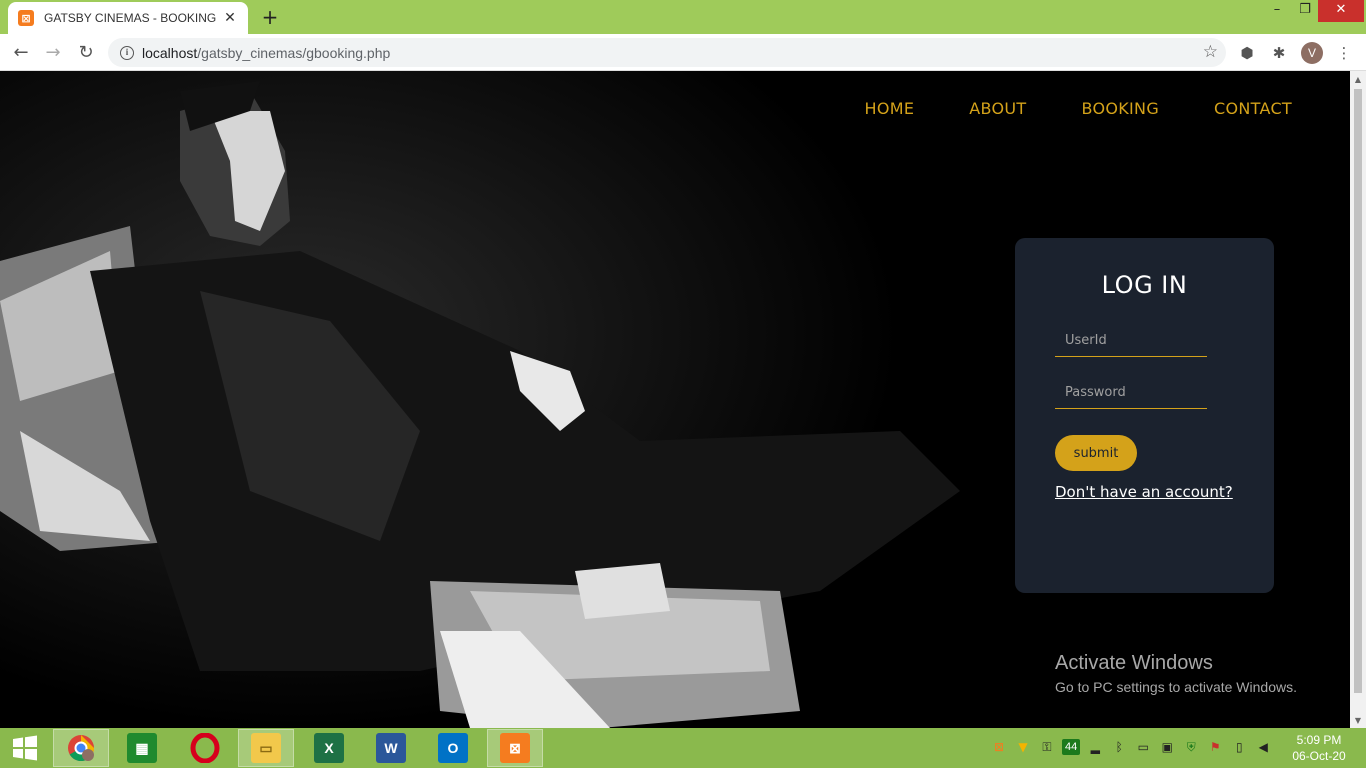 The image size is (1366, 768). Describe the element at coordinates (1312, 53) in the screenshot. I see `profile-avatar: V` at that location.